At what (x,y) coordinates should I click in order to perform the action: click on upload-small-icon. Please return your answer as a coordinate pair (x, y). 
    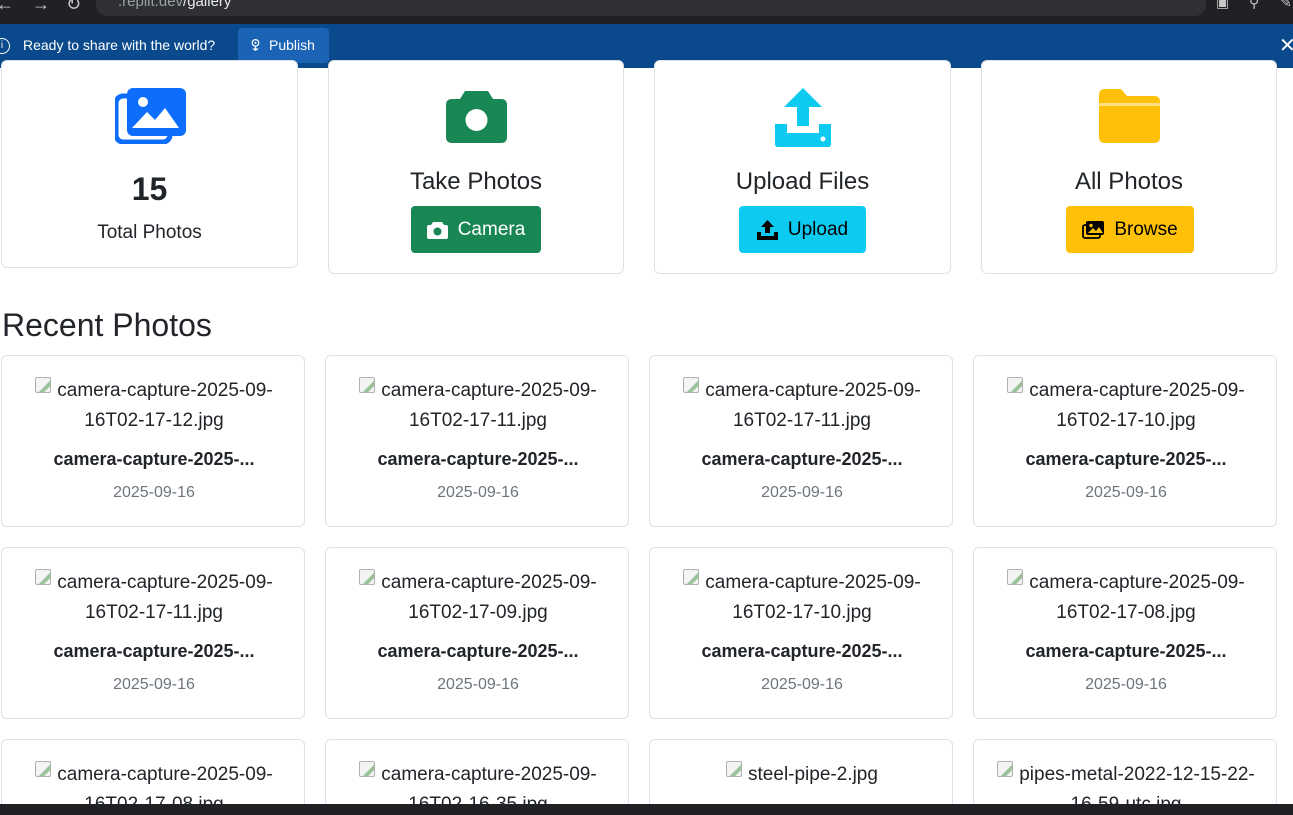
    Looking at the image, I should click on (767, 229).